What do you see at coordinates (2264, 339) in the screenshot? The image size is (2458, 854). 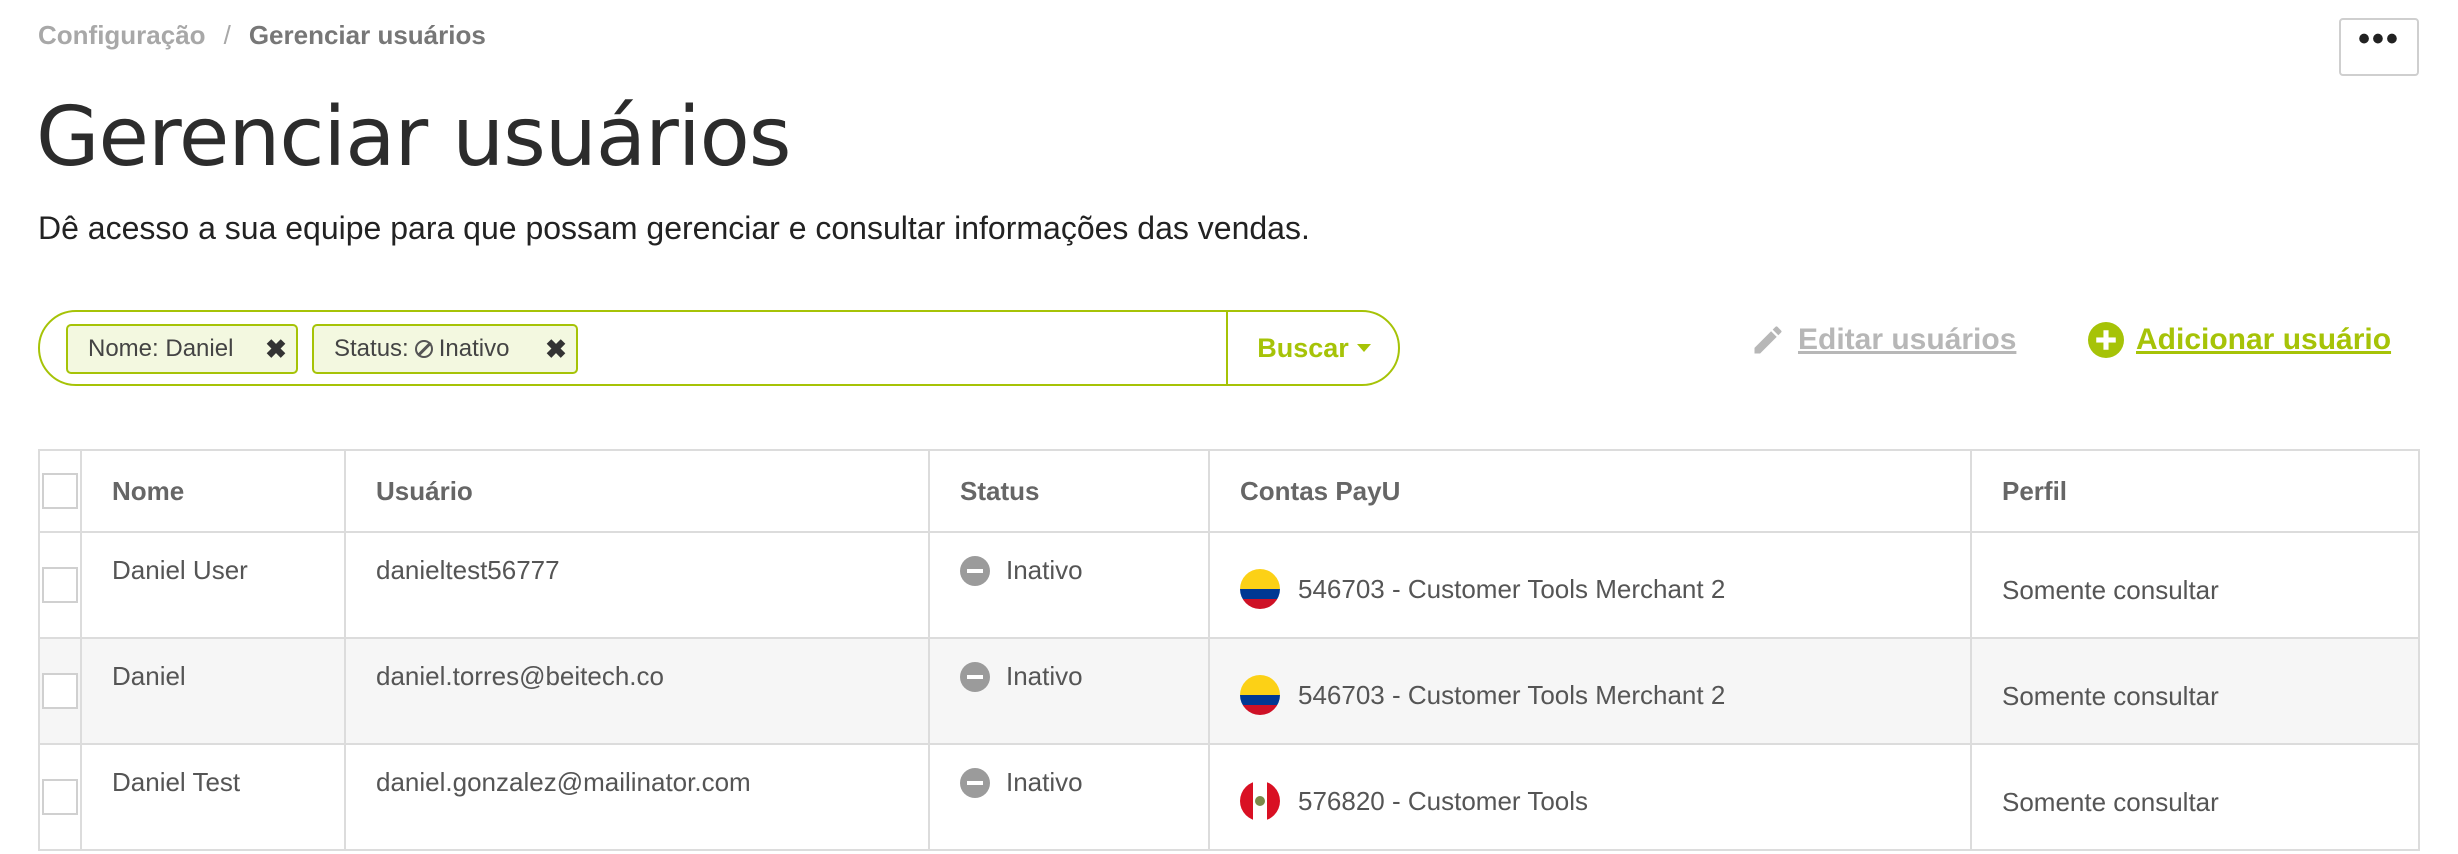 I see `add-user-label: Adicionar usuário` at bounding box center [2264, 339].